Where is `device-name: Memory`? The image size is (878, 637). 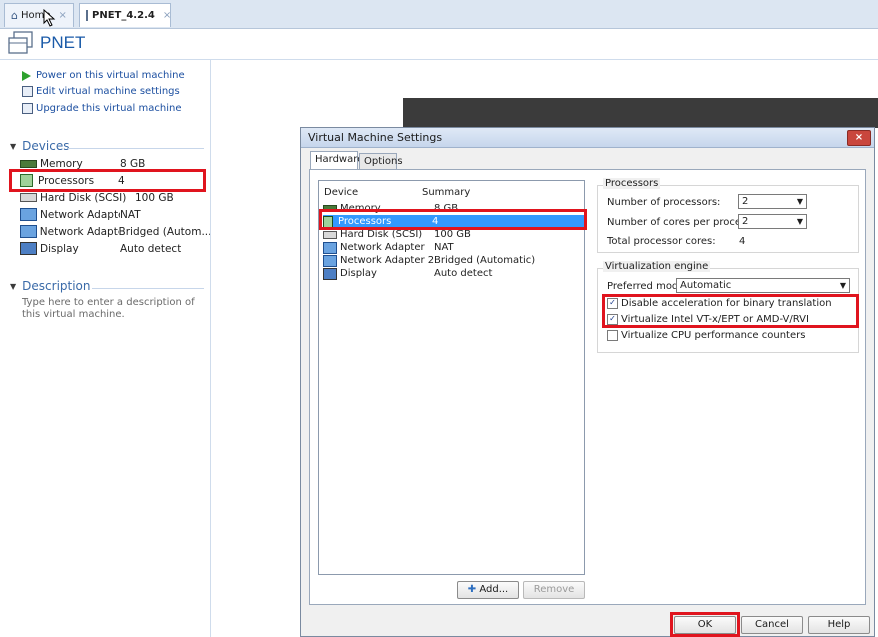 device-name: Memory is located at coordinates (61, 163).